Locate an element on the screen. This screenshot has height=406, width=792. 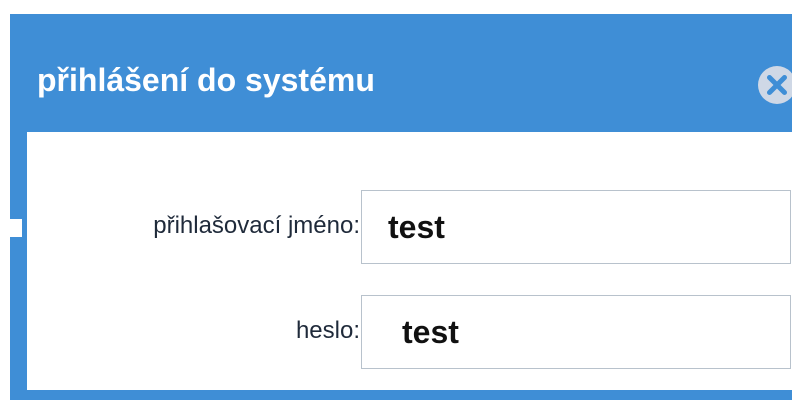
close-button is located at coordinates (775, 85).